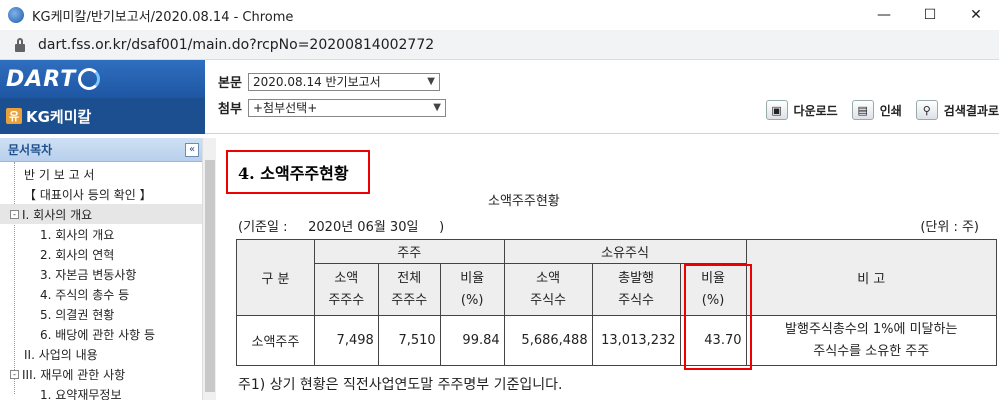  I want to click on highlight-ratio-box, so click(718, 317).